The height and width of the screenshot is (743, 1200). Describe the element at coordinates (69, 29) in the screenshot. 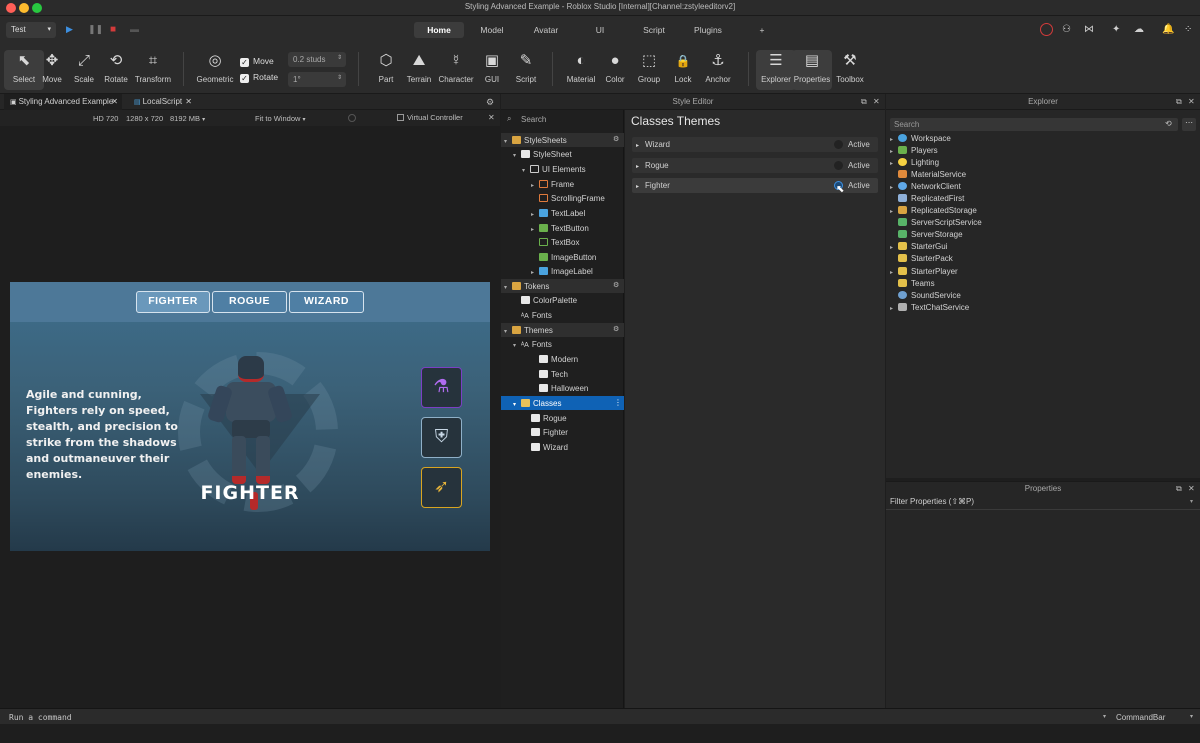

I see `play-icon: ▶` at that location.